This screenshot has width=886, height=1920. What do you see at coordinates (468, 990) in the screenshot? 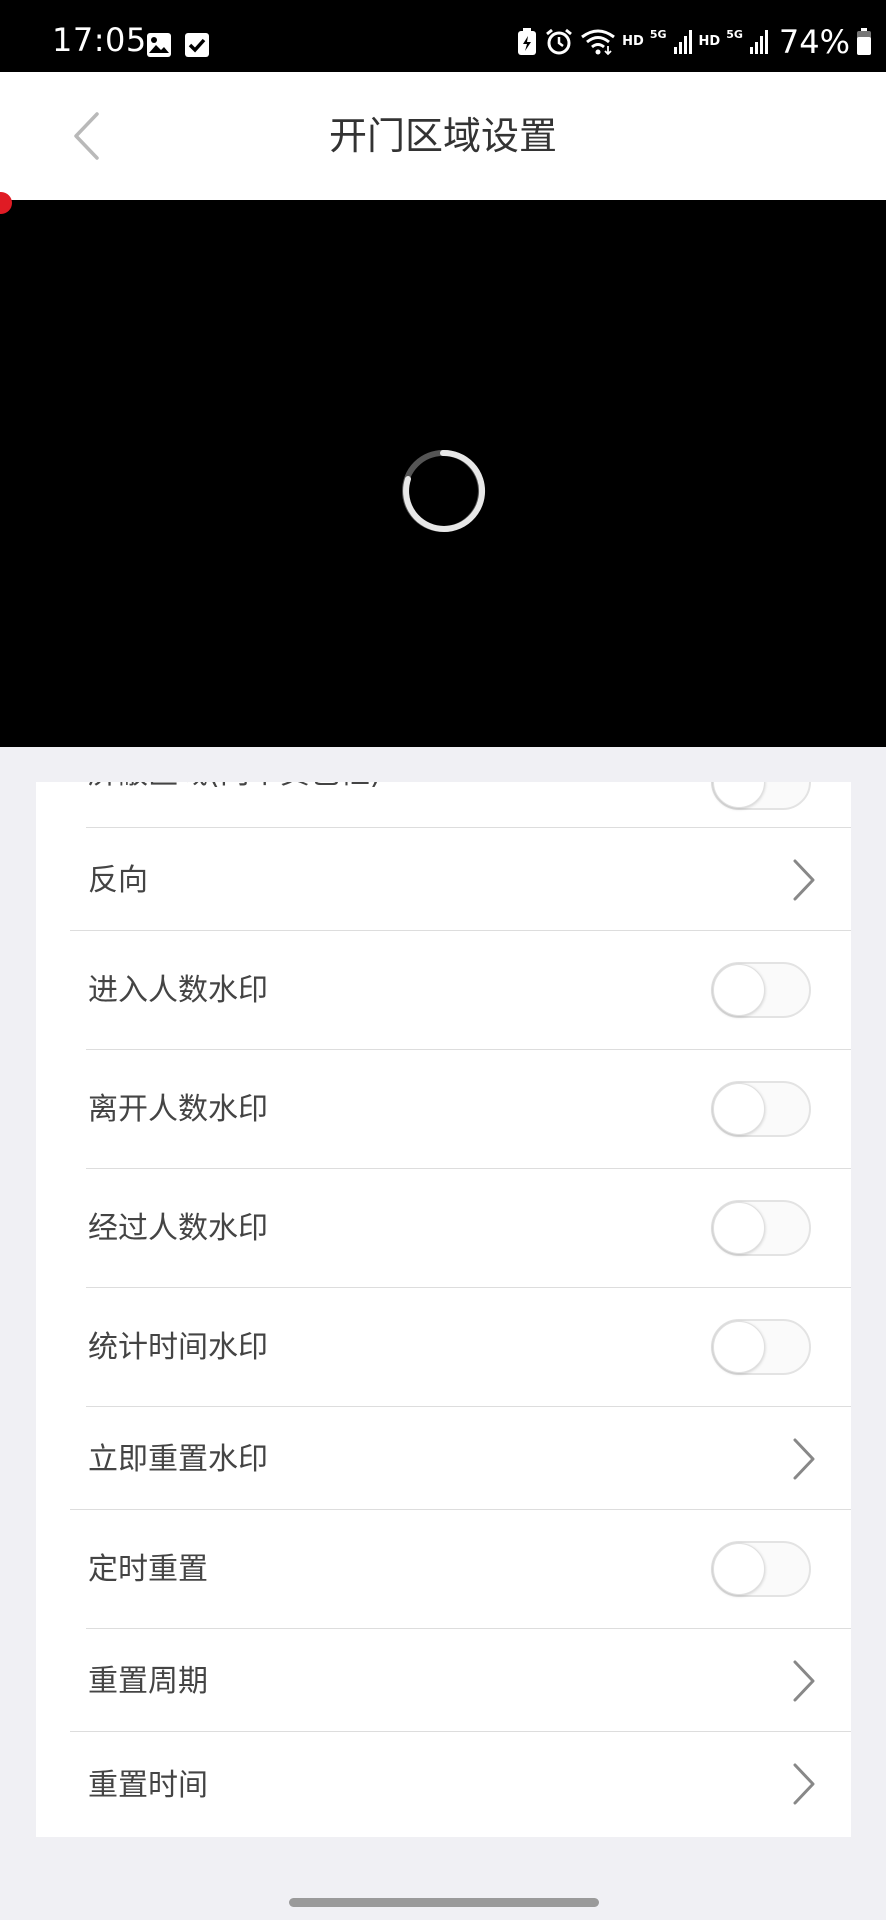
I see `setting-row-enter-count-watermark: 进入人数水印` at bounding box center [468, 990].